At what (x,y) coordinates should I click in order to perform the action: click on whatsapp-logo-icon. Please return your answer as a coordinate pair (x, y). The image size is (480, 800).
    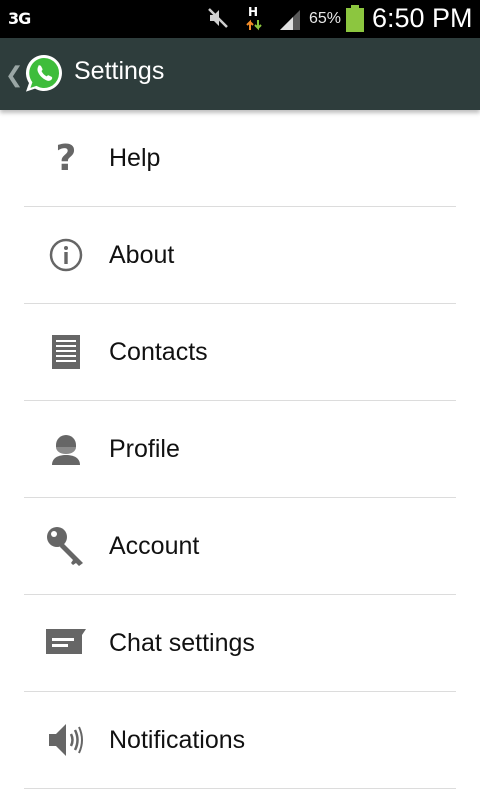
    Looking at the image, I should click on (44, 76).